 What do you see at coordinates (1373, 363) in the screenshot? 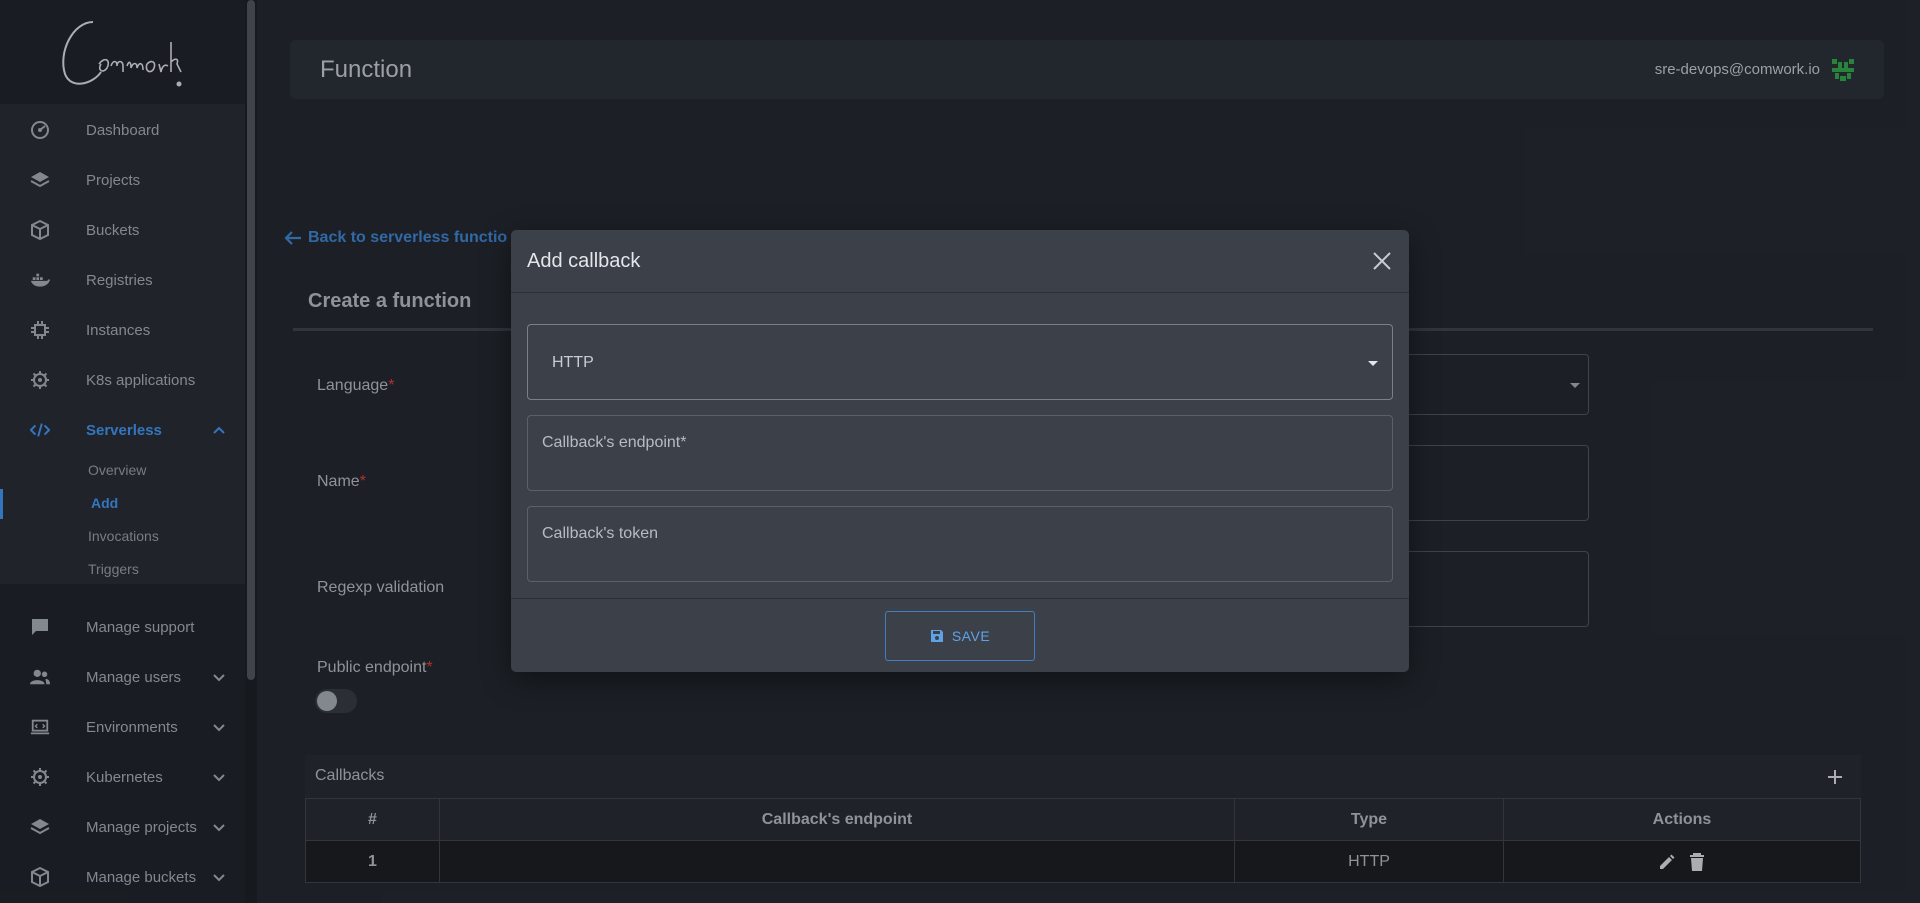
I see `caret-down-icon` at bounding box center [1373, 363].